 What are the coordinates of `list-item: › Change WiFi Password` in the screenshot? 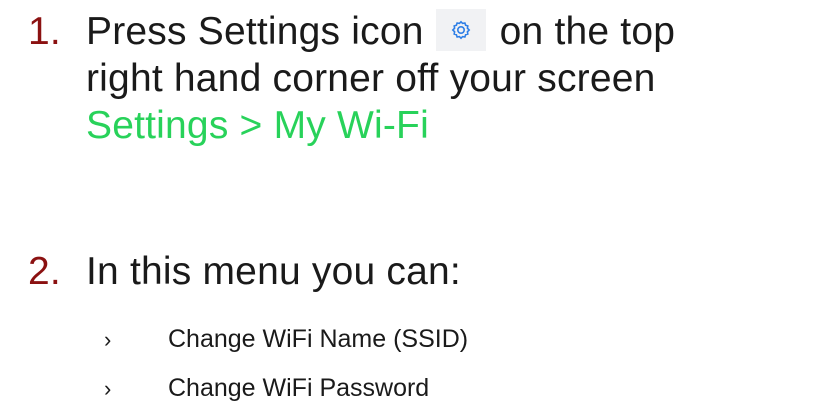 It's located at (286, 388).